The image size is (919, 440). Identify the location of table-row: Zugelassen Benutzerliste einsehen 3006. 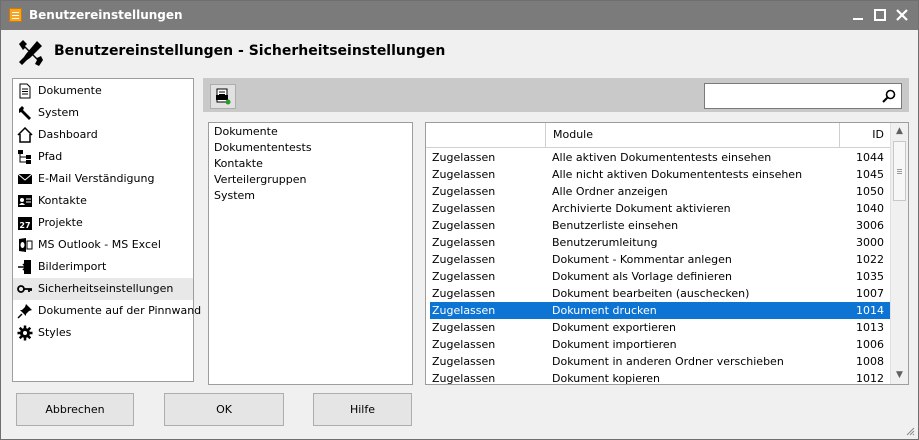
(658, 225).